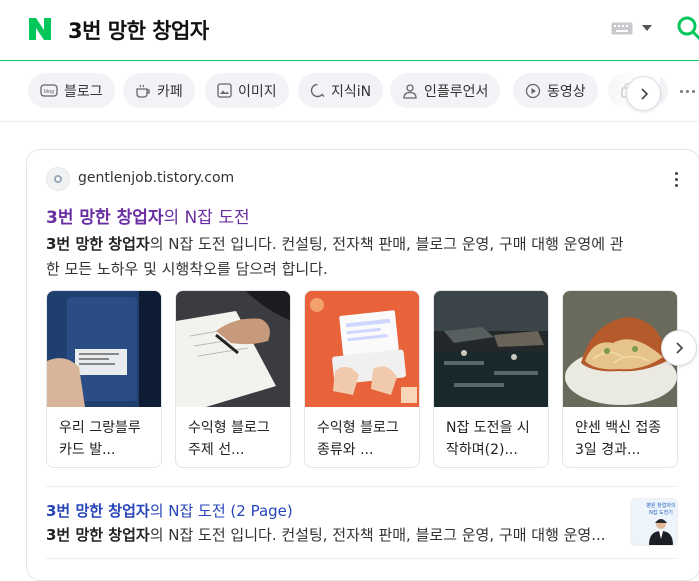 The height and width of the screenshot is (581, 699). Describe the element at coordinates (362, 349) in the screenshot. I see `thumbnail-image-laptop` at that location.